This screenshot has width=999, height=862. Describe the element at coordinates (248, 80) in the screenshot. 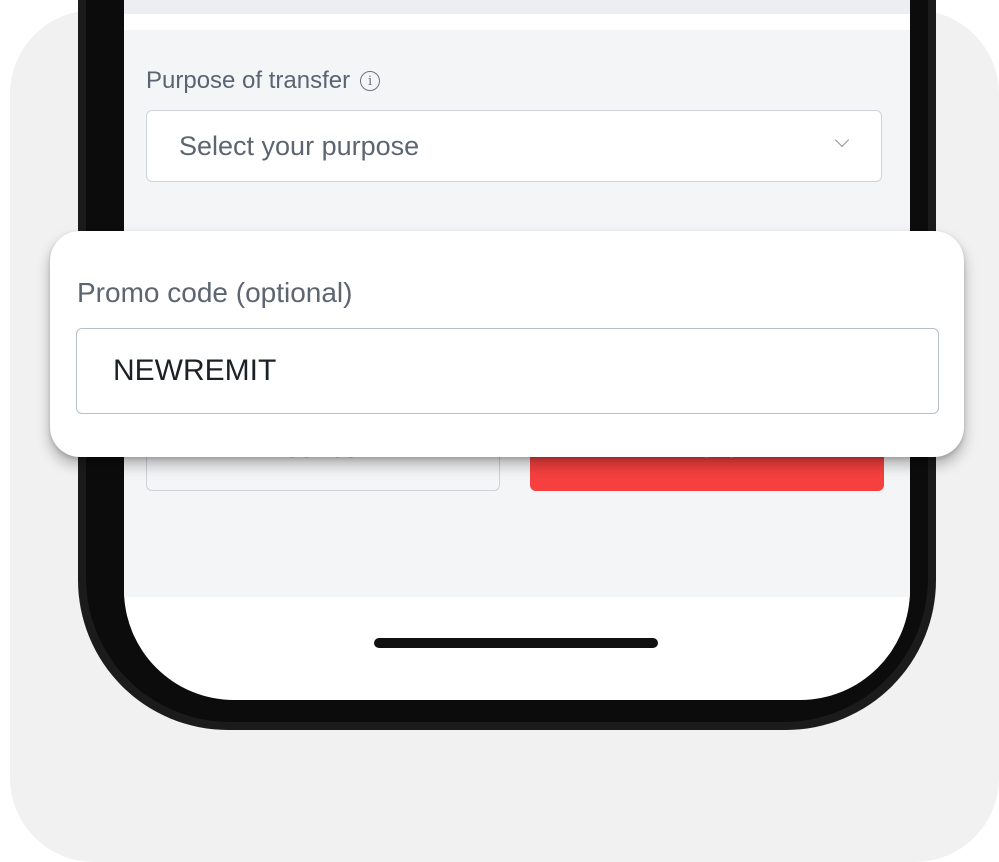

I see `purpose-label-text: Purpose of transfer` at that location.